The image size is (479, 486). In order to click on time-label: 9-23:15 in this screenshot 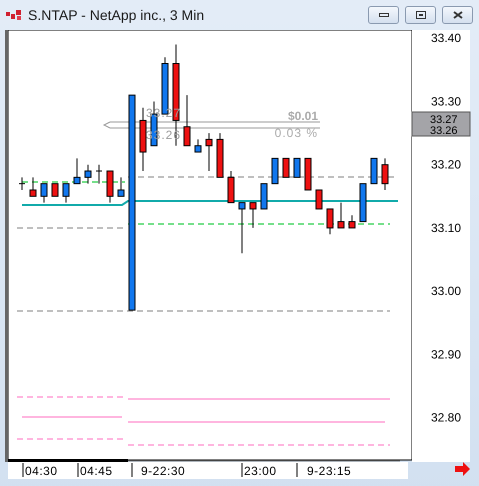, I will do `click(329, 471)`.